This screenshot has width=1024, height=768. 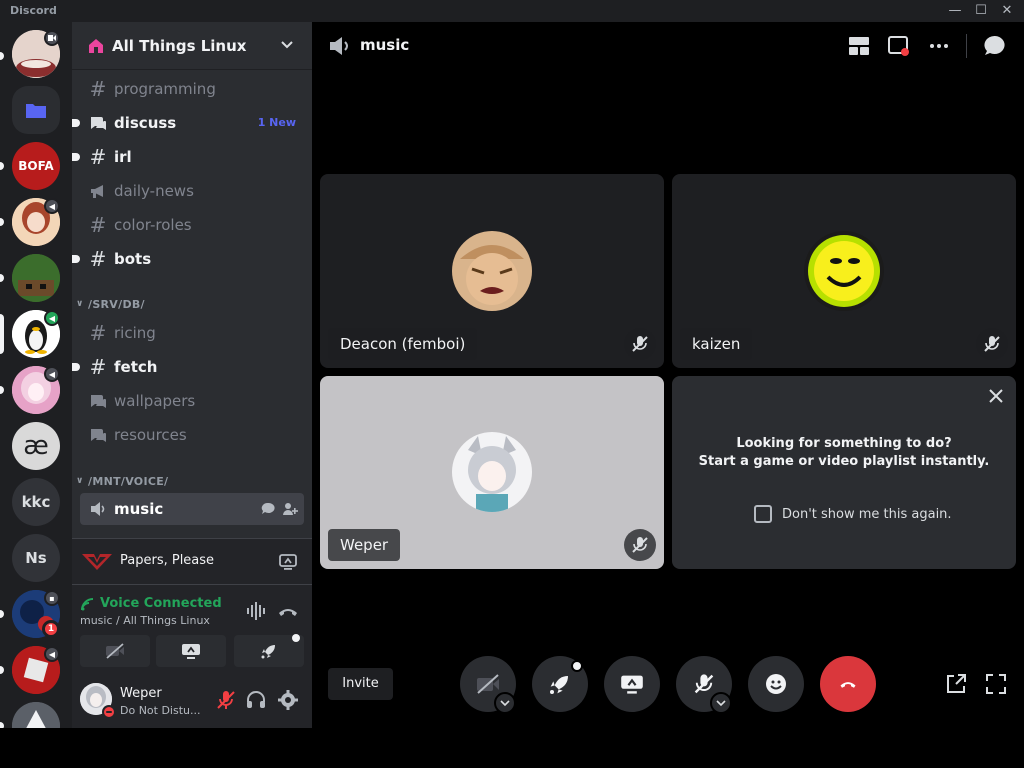 What do you see at coordinates (996, 396) in the screenshot?
I see `close-icon` at bounding box center [996, 396].